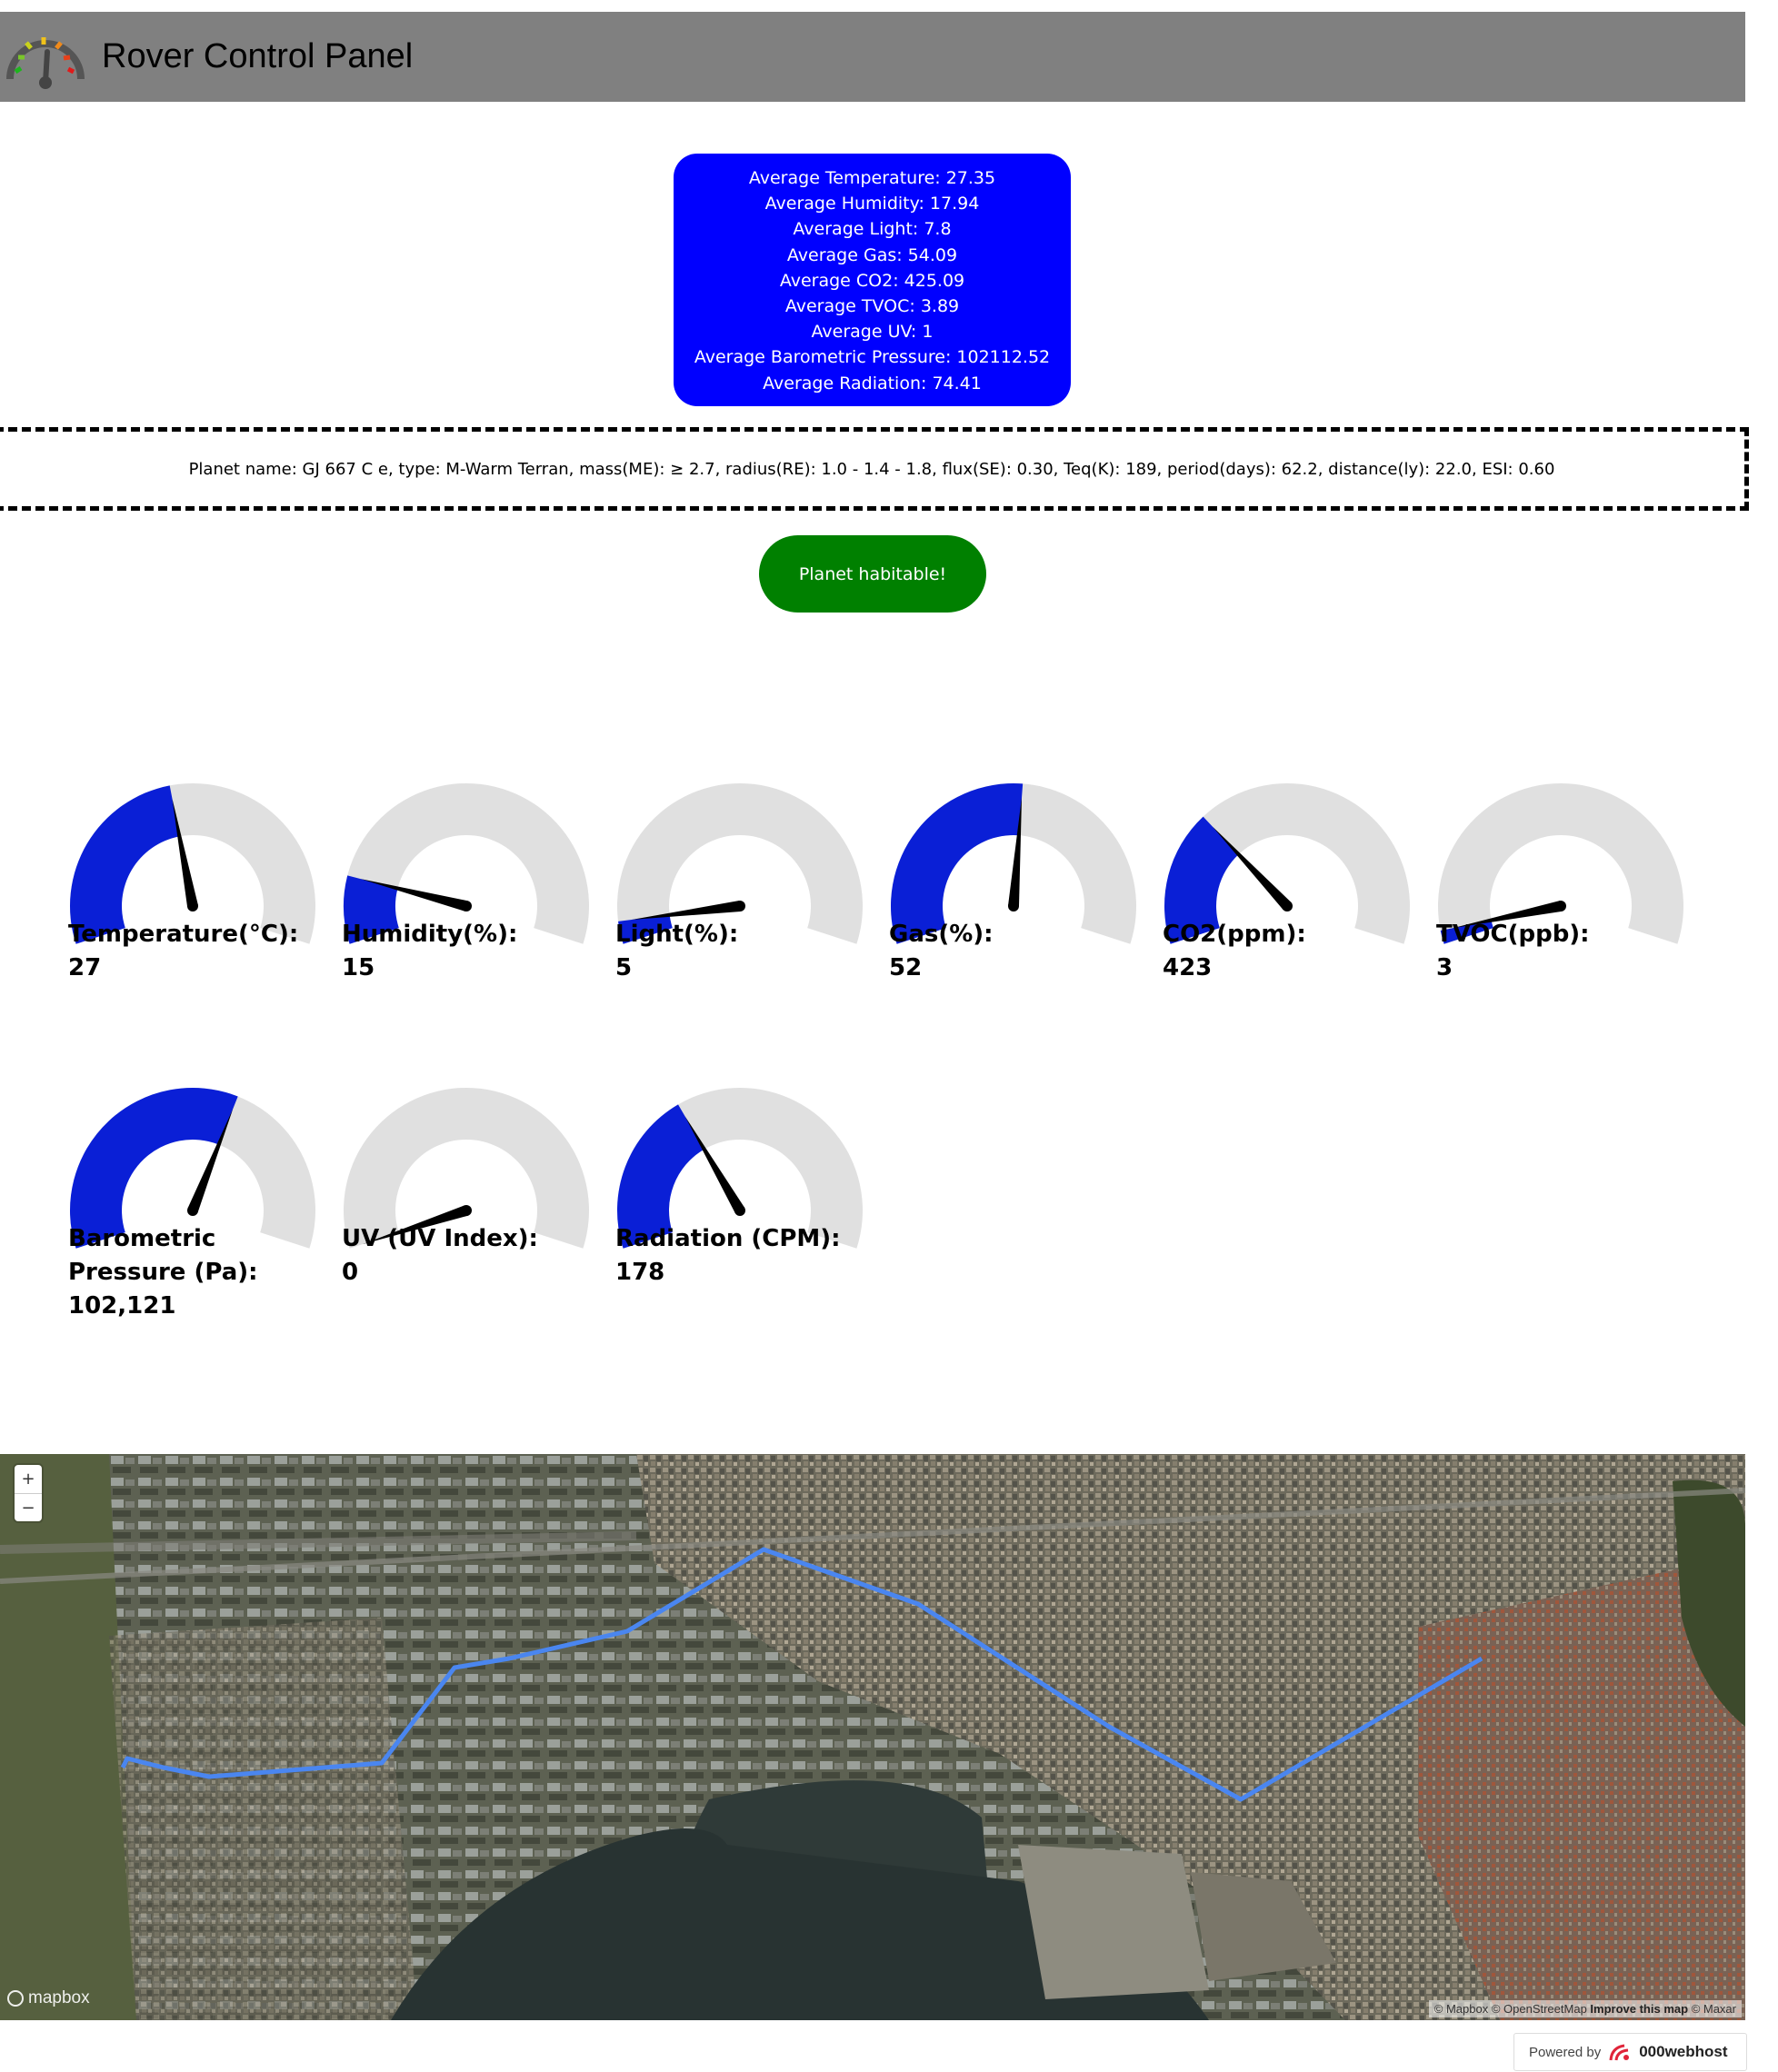 This screenshot has width=1778, height=2072. I want to click on gauge-label: Gas(%): 52, so click(942, 951).